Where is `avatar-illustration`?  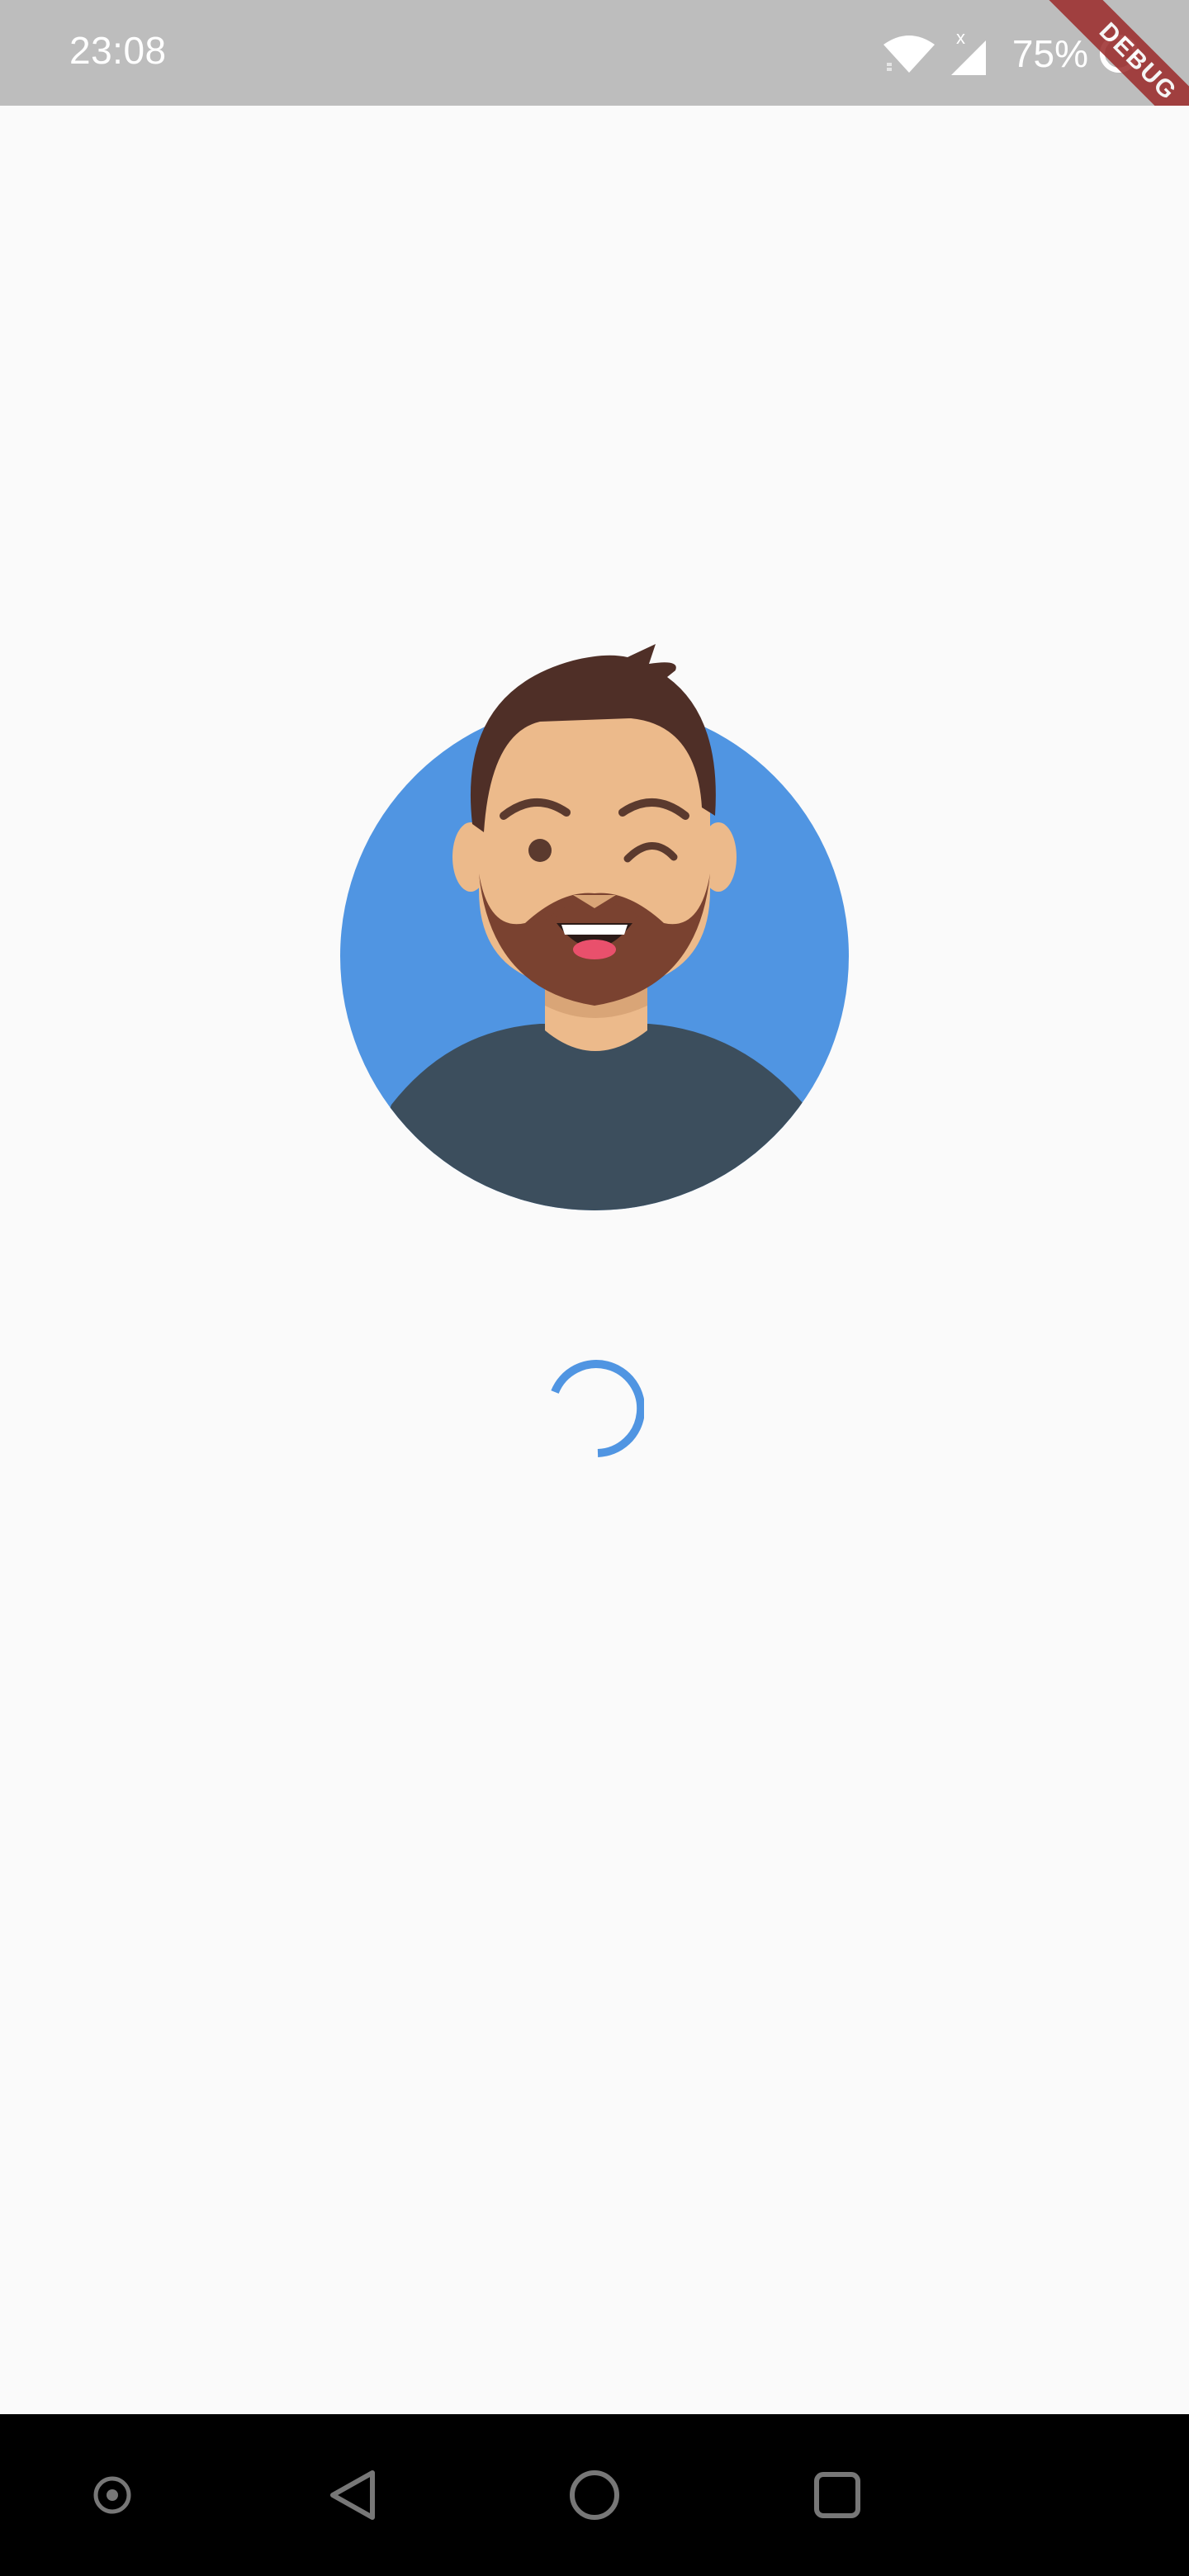
avatar-illustration is located at coordinates (594, 927).